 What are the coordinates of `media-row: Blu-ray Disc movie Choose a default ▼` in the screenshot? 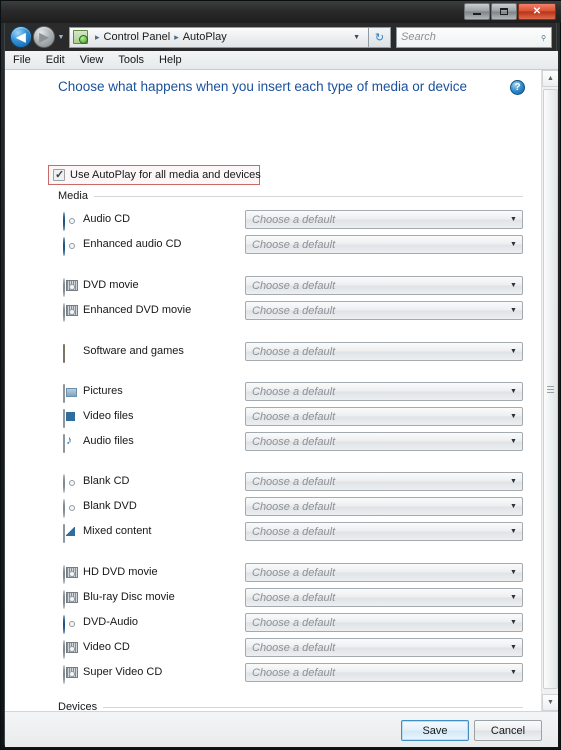 It's located at (273, 599).